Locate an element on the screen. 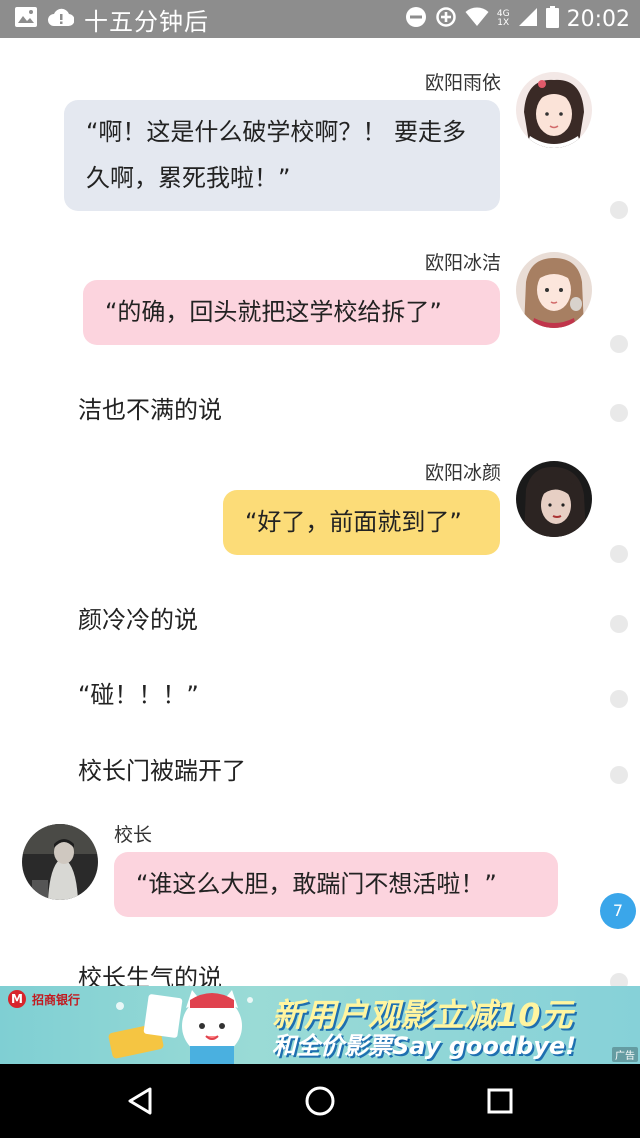  battery-icon is located at coordinates (552, 19).